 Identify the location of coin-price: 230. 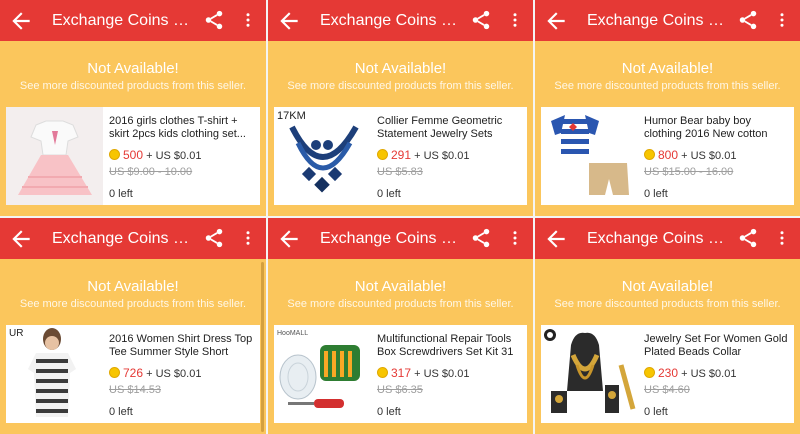
(668, 373).